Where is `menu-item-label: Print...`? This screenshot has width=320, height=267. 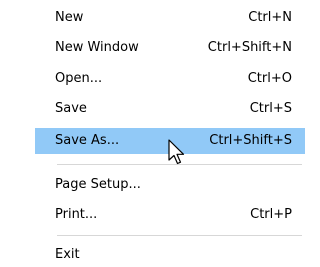
menu-item-label: Print... is located at coordinates (76, 214).